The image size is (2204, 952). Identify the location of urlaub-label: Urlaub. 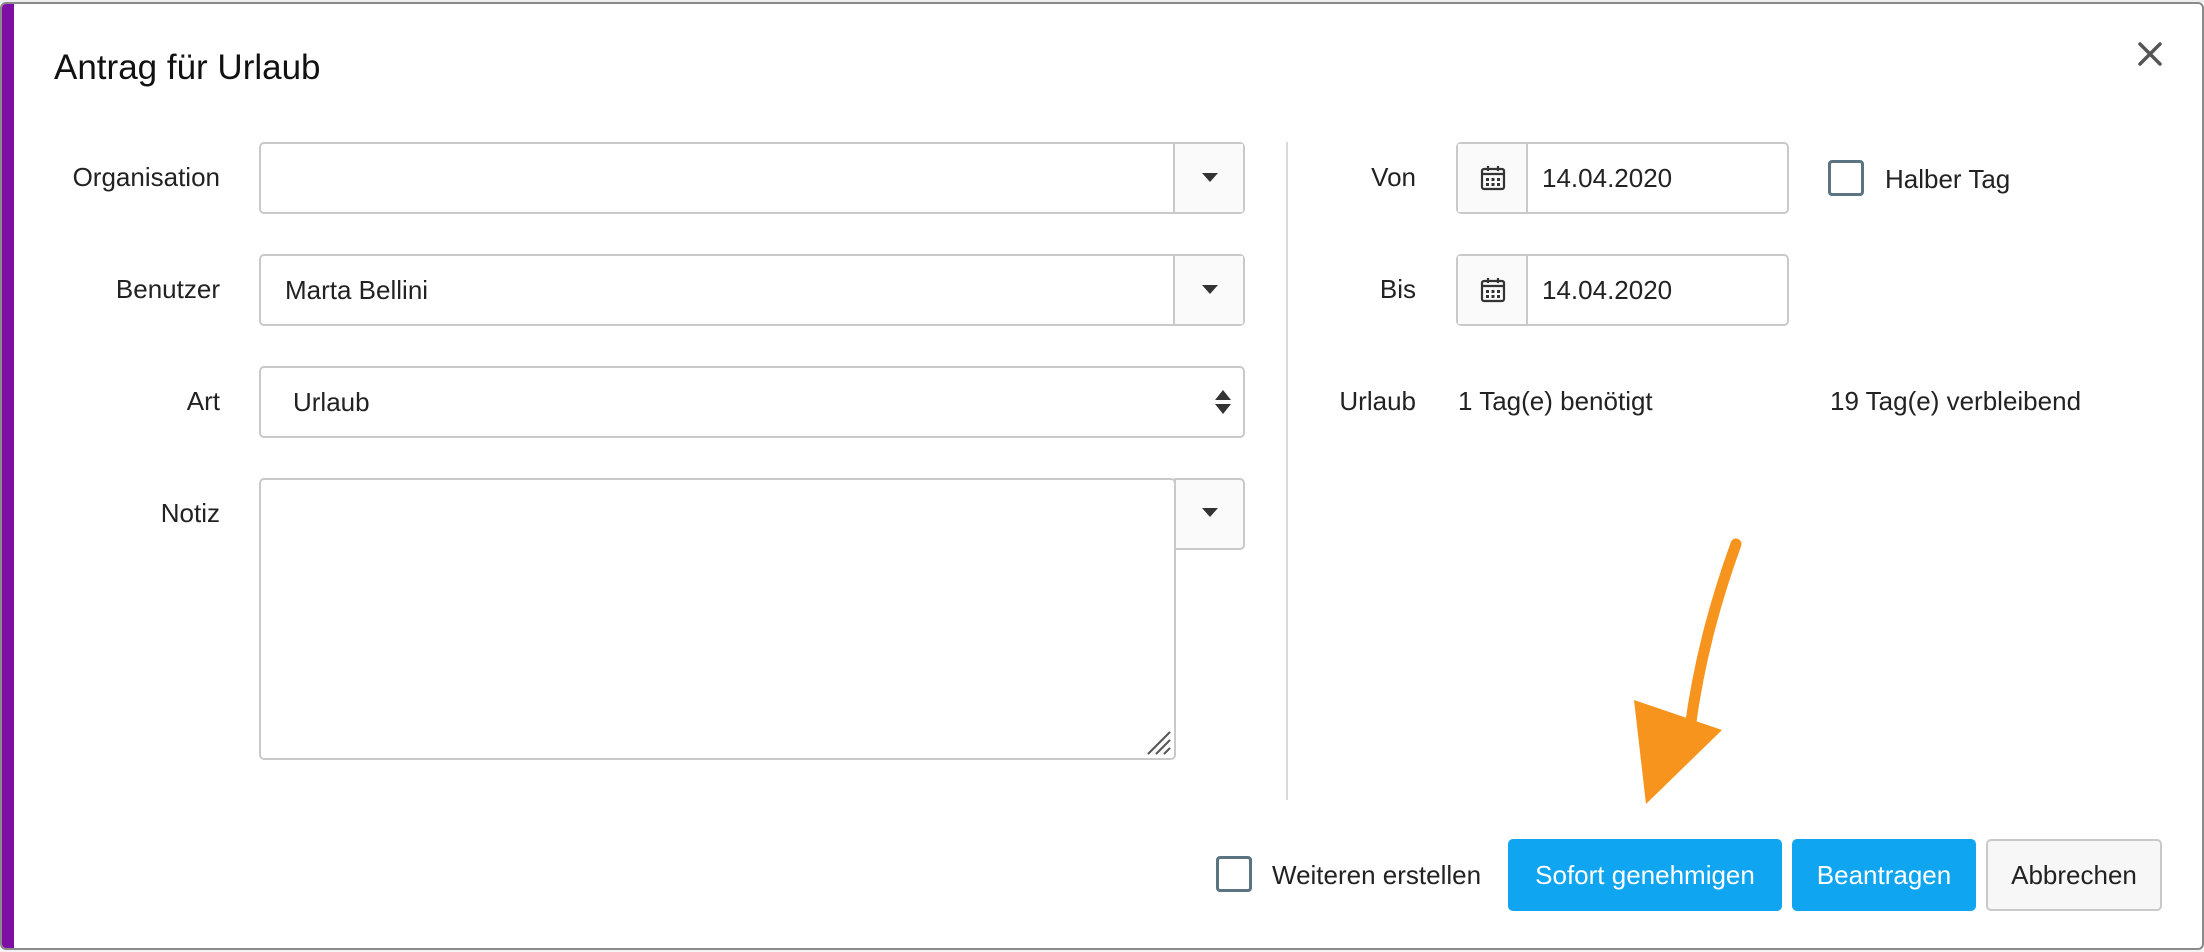
(1377, 401).